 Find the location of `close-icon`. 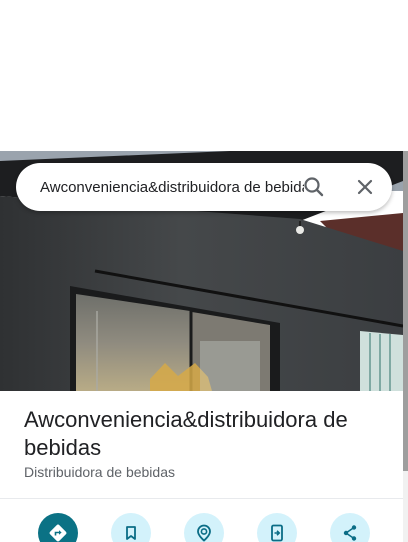

close-icon is located at coordinates (365, 187).